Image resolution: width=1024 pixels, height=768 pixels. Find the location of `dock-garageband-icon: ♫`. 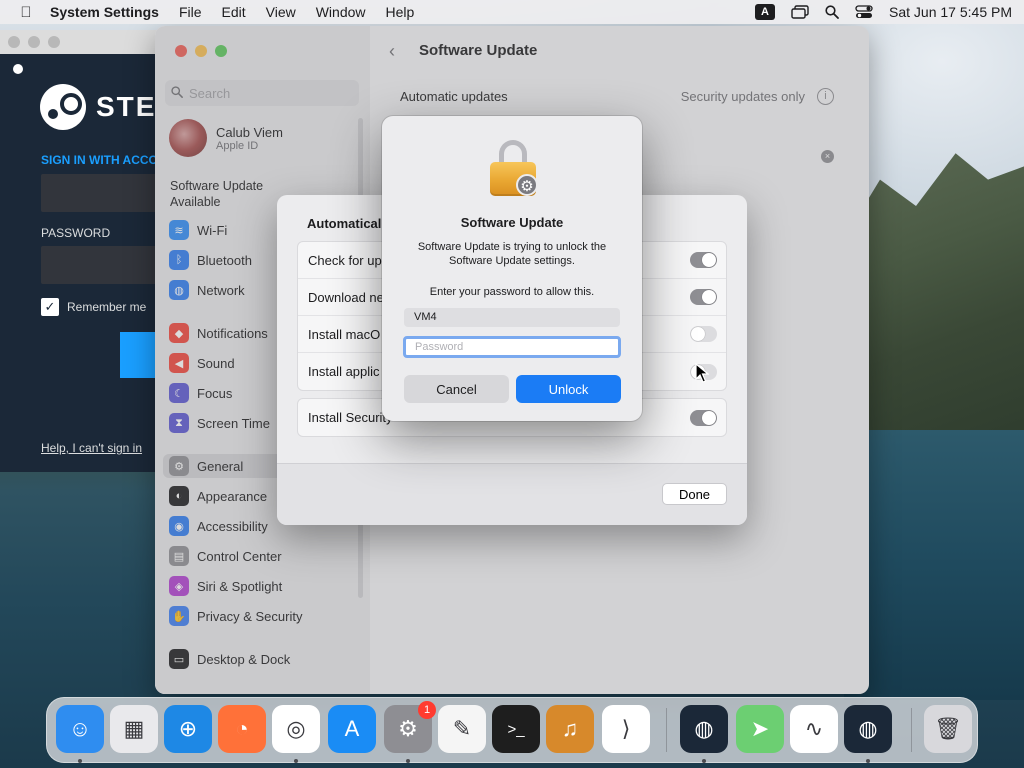

dock-garageband-icon: ♫ is located at coordinates (570, 729).